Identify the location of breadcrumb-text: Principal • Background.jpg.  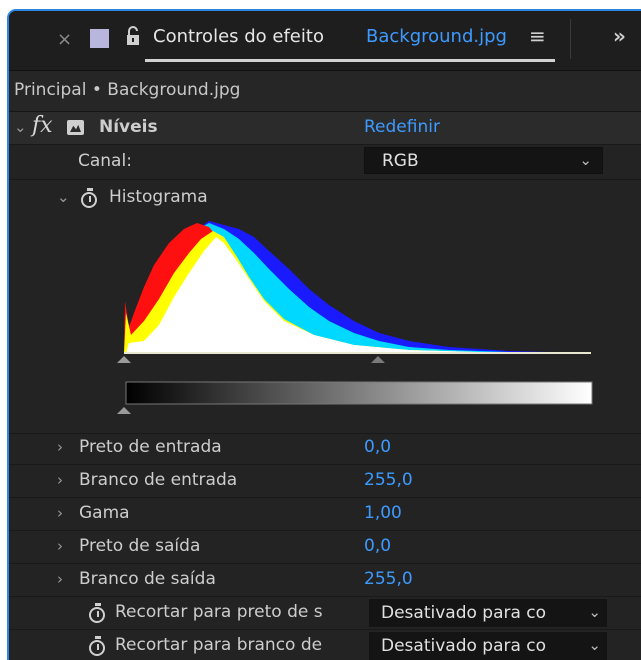
(127, 90).